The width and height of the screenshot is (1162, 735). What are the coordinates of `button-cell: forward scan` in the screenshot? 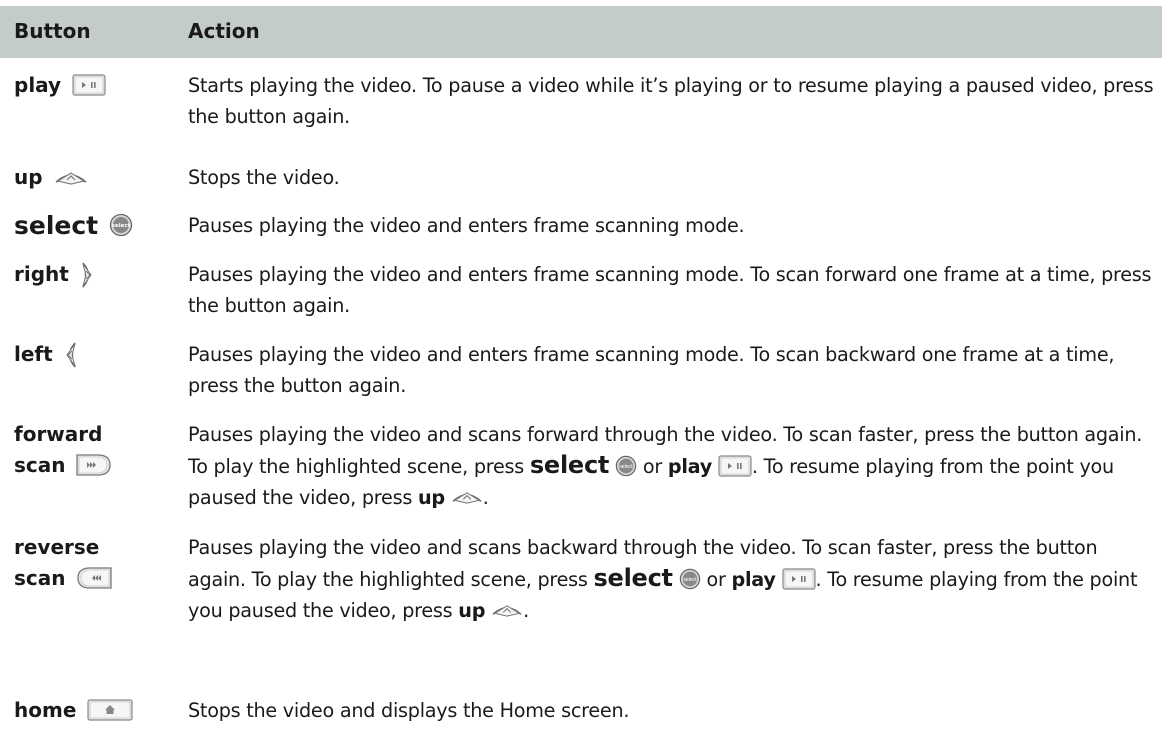 It's located at (99, 450).